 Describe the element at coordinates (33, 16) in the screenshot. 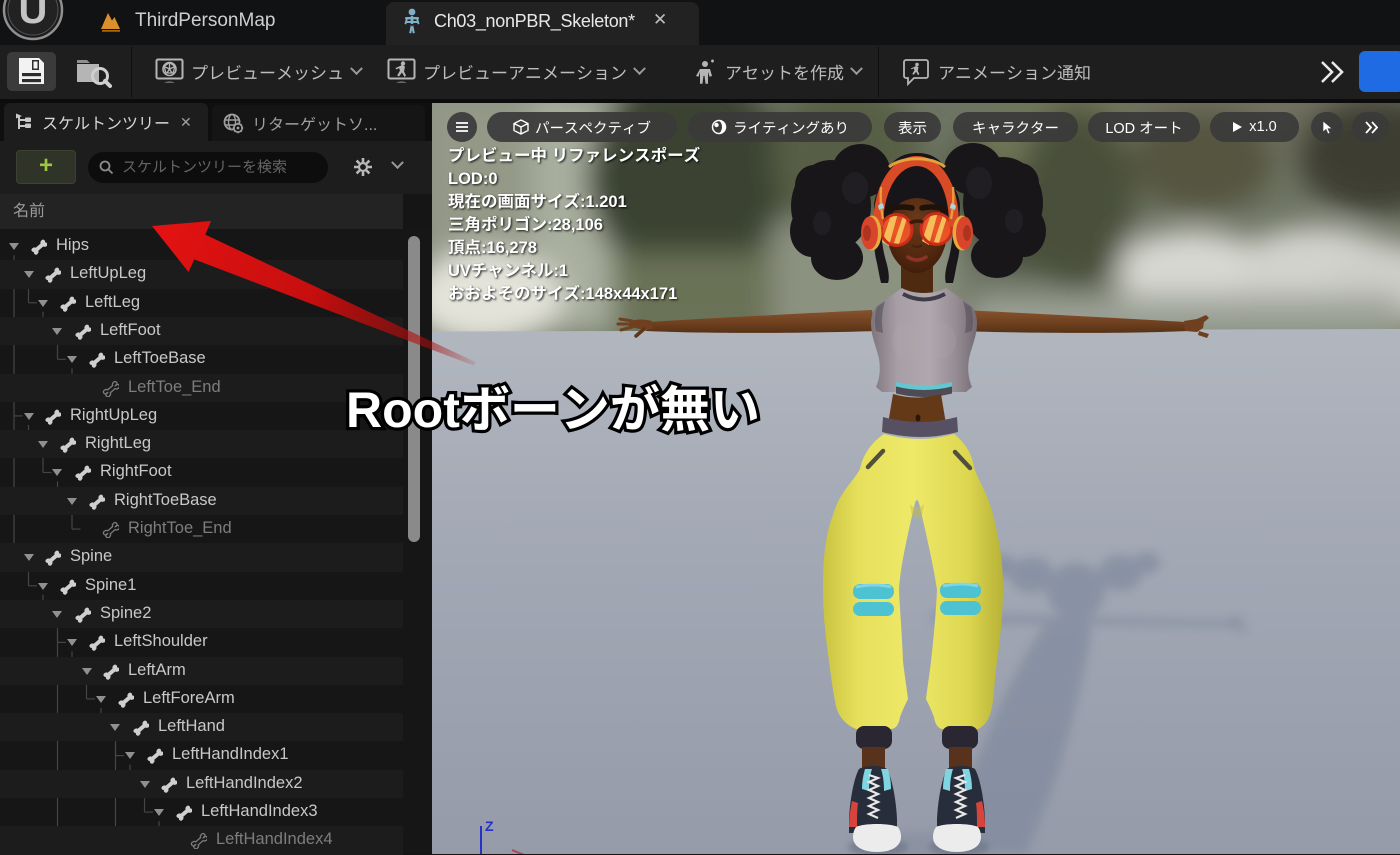

I see `svg-text: U` at that location.